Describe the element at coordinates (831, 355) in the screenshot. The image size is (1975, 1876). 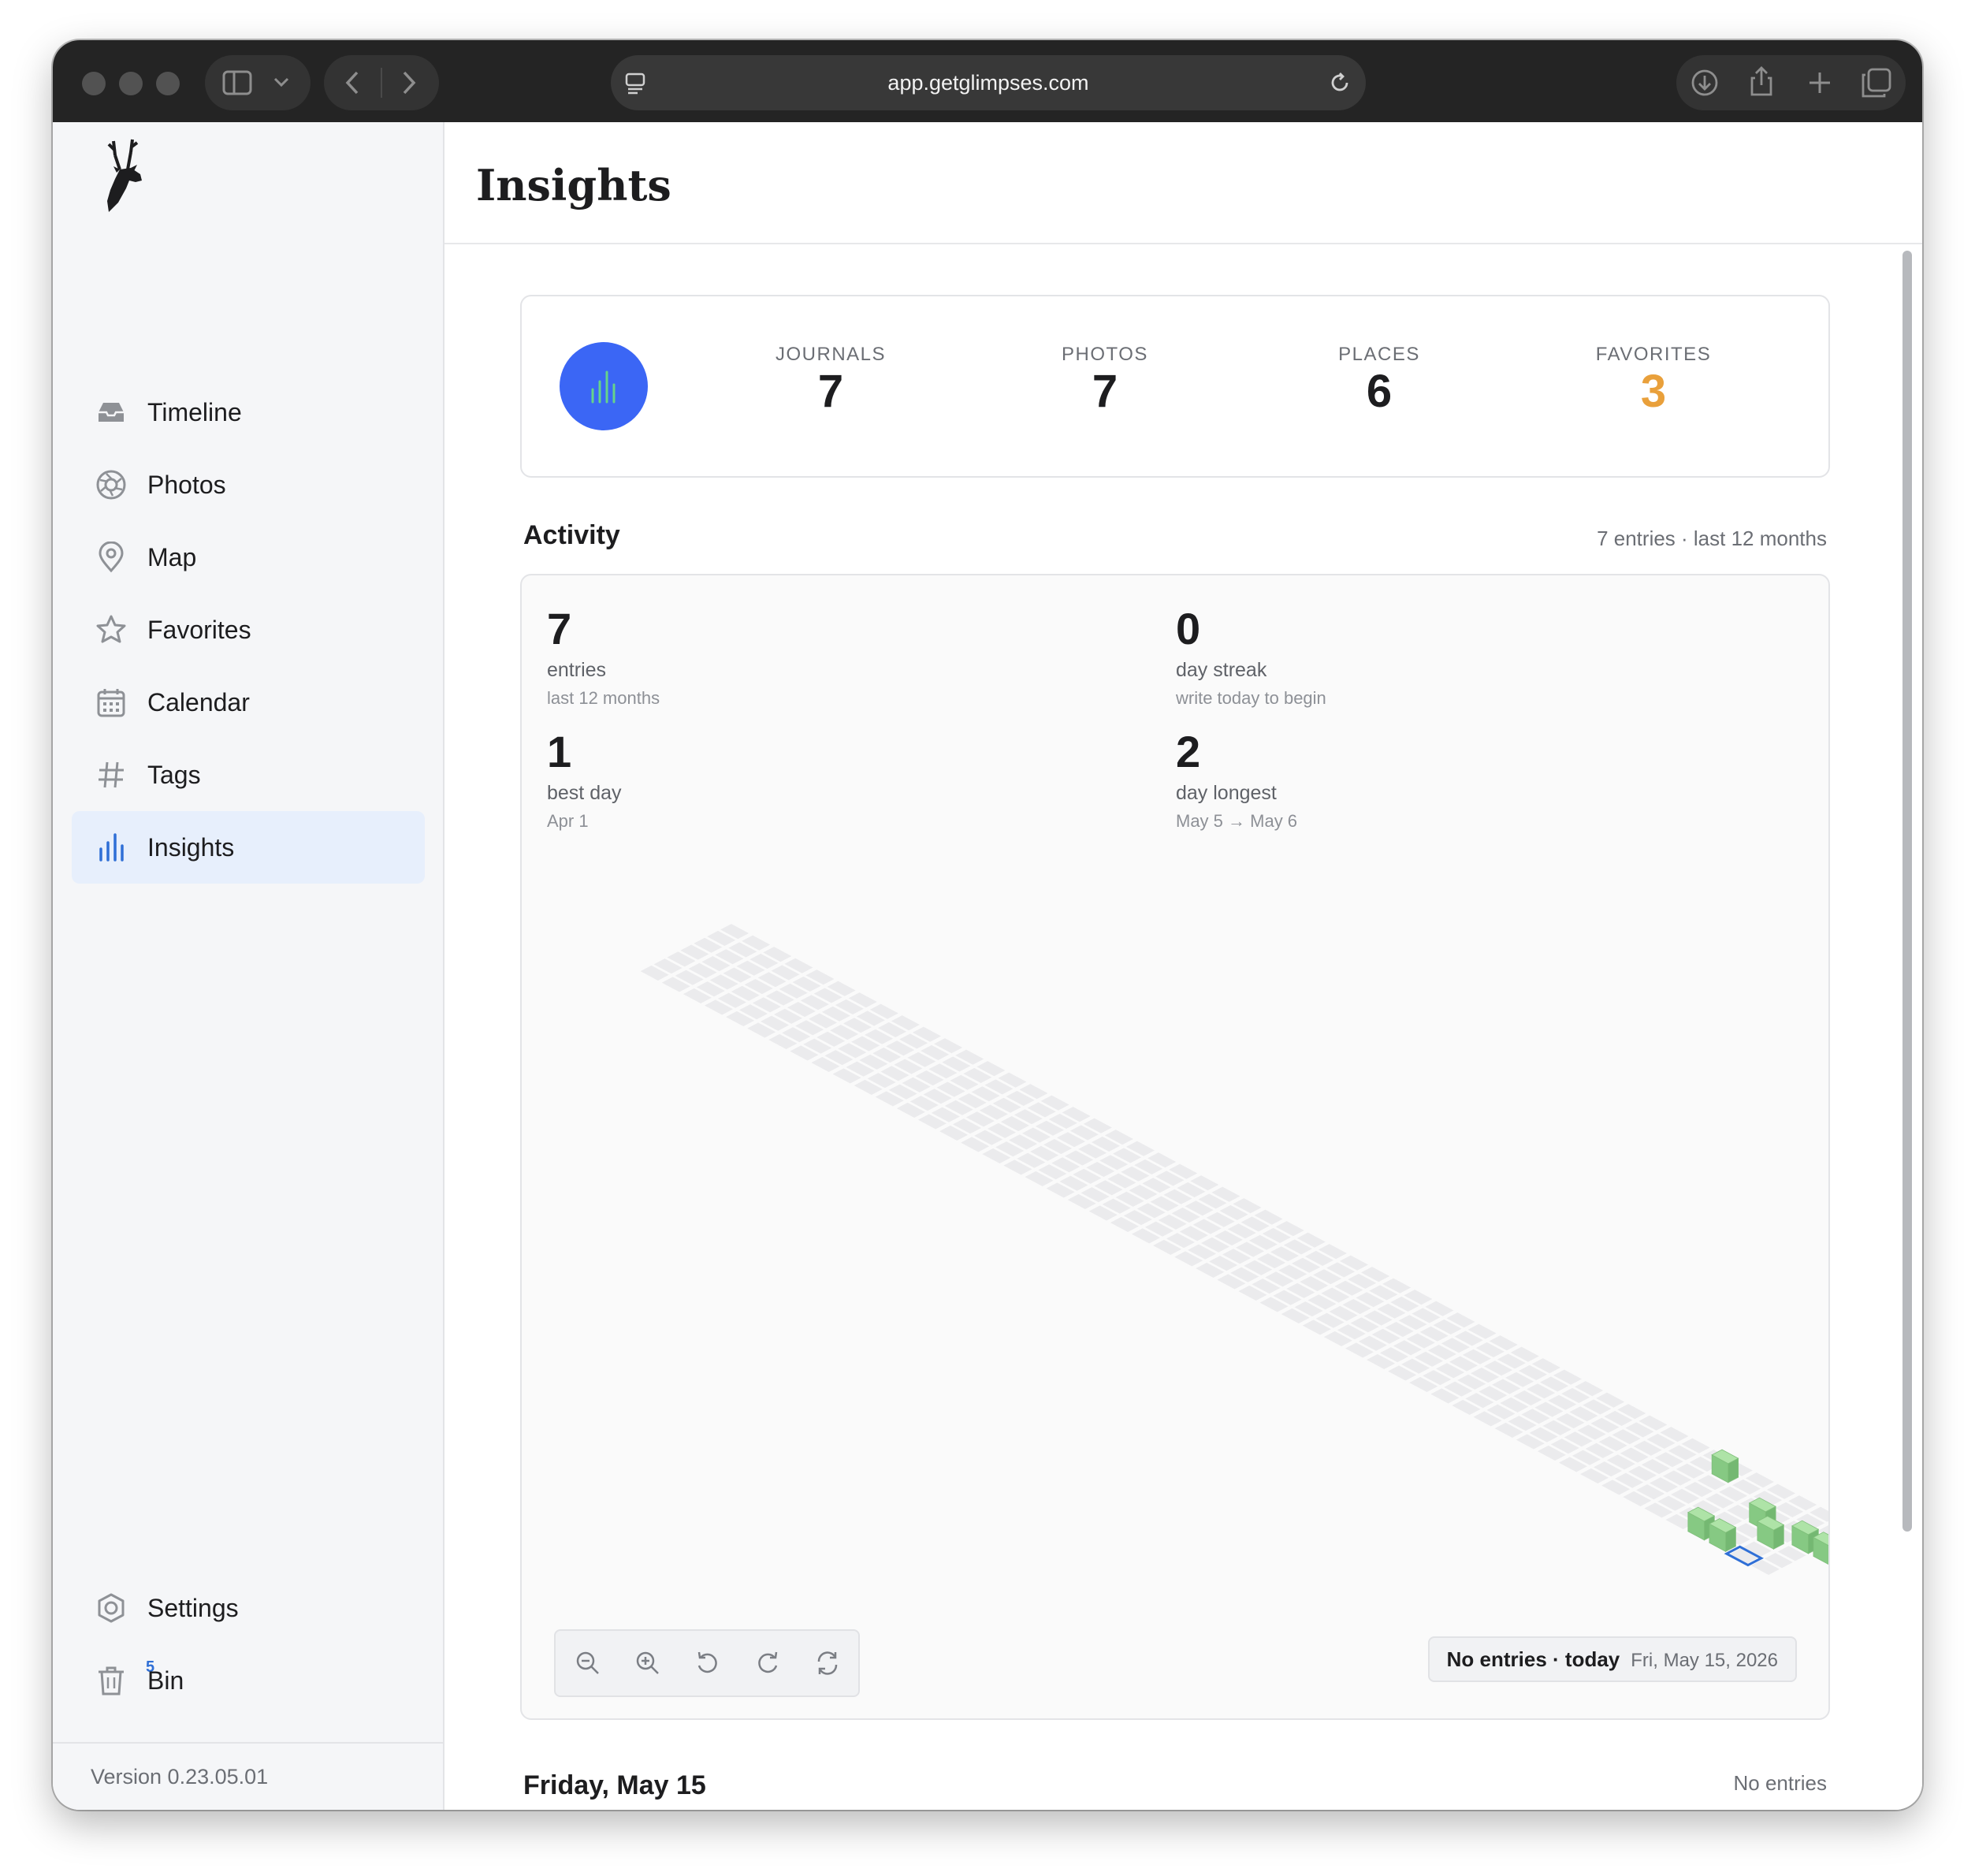
I see `stat-label: JOURNALS` at that location.